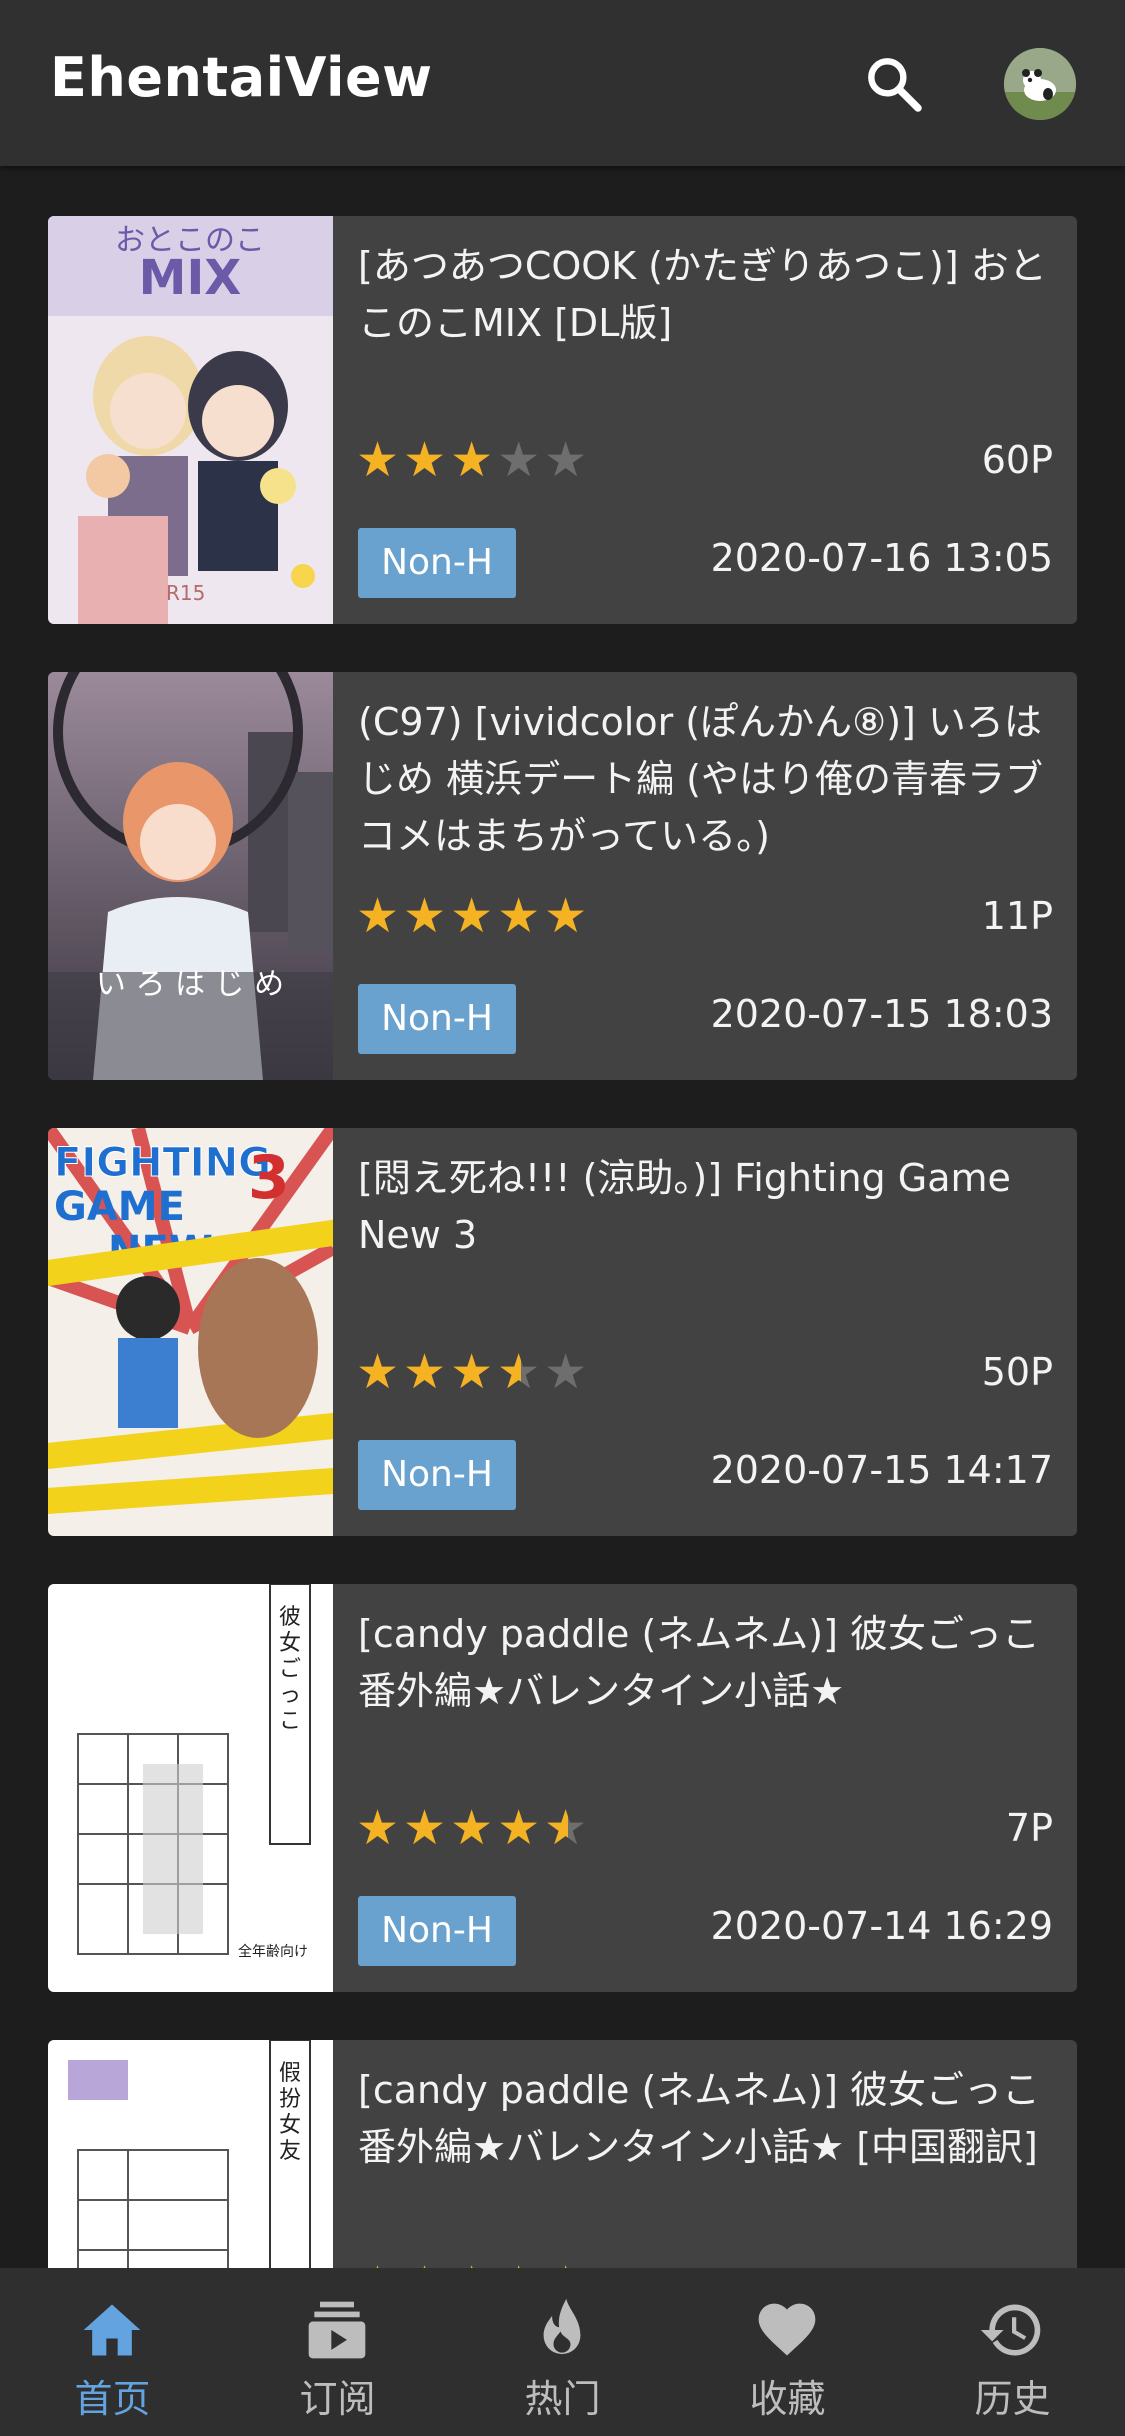  What do you see at coordinates (881, 1014) in the screenshot?
I see `posted-date: 2020-07-15 18:03` at bounding box center [881, 1014].